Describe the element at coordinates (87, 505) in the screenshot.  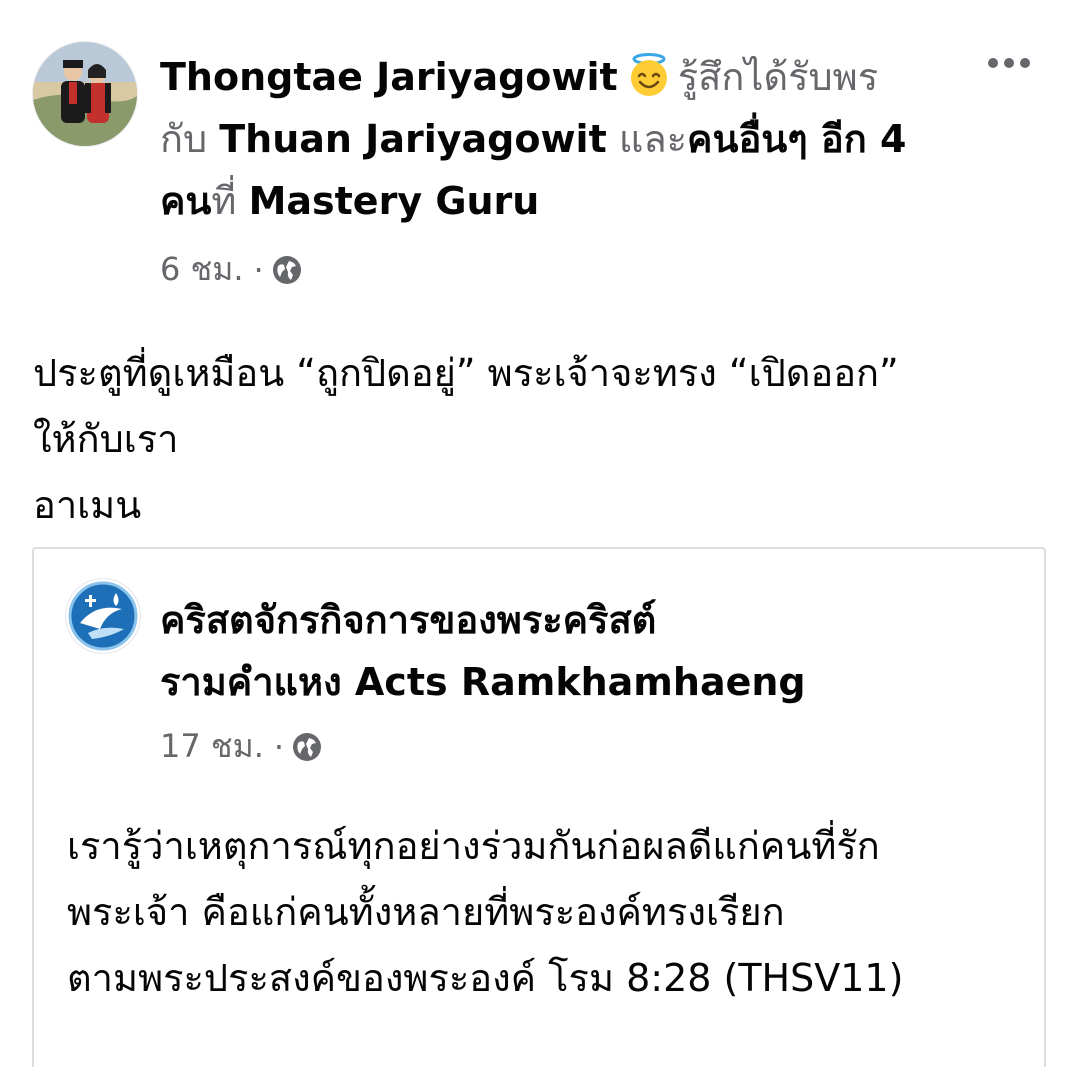
I see `post-body-line: อาเมน` at that location.